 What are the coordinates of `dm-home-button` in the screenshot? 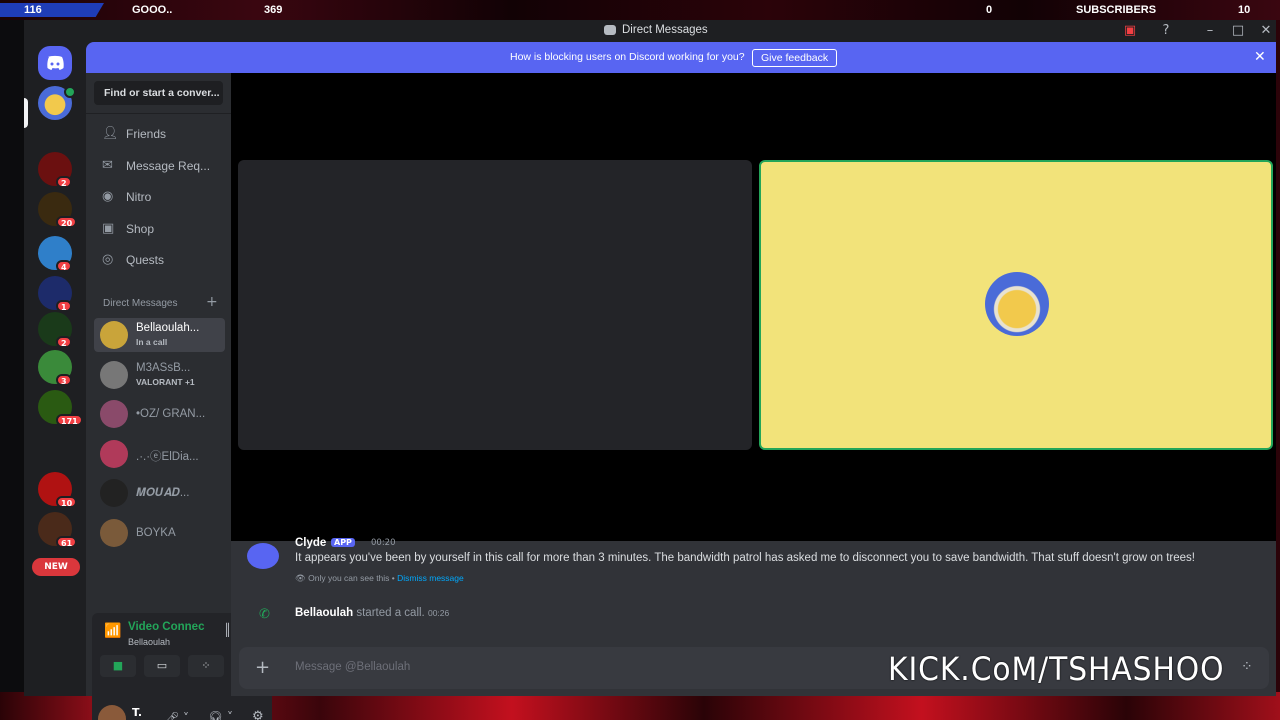 It's located at (55, 63).